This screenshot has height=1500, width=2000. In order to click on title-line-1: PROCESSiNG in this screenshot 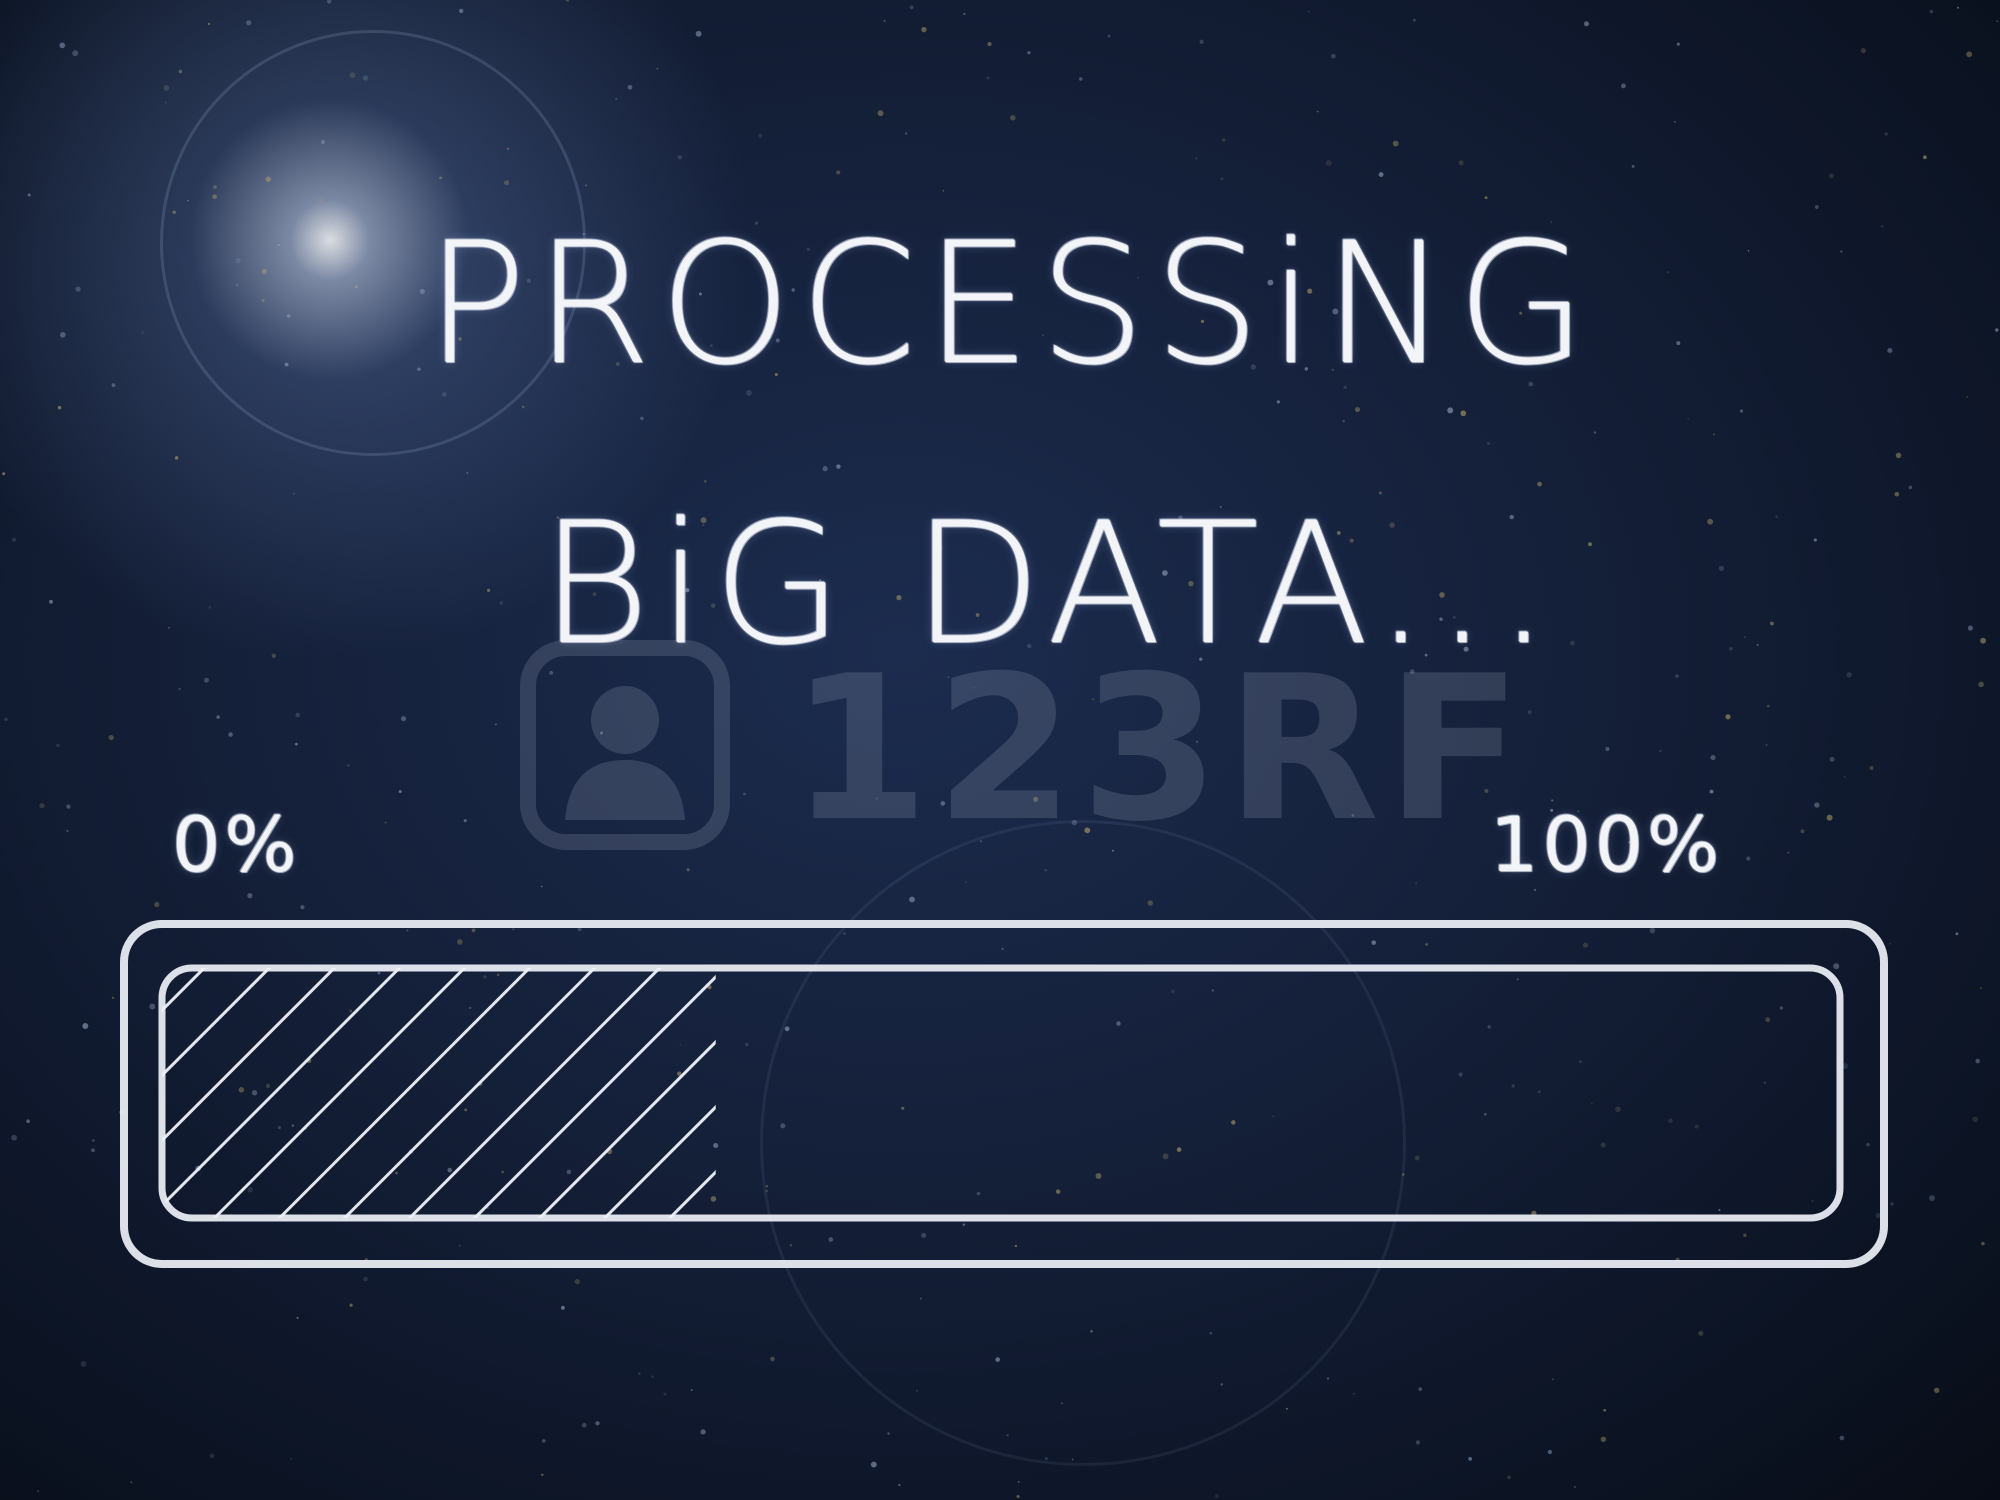, I will do `click(1010, 304)`.